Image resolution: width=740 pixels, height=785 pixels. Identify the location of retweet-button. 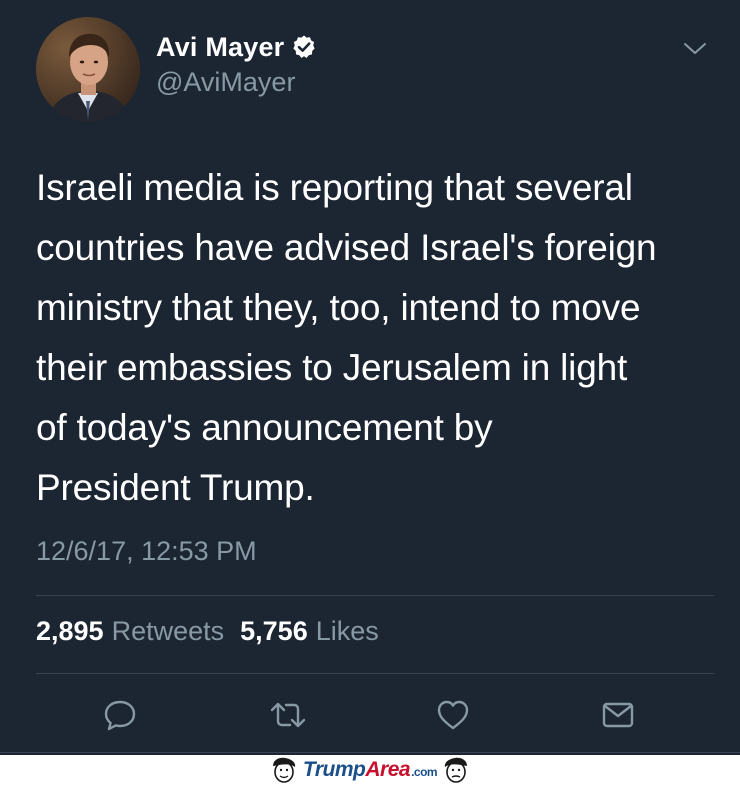
(288, 715).